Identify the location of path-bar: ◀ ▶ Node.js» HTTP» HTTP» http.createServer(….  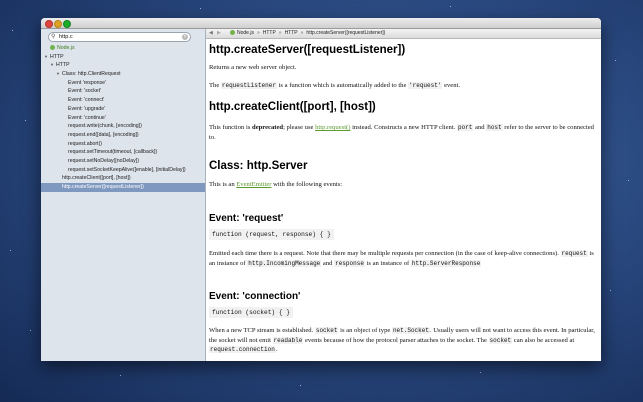
(403, 34).